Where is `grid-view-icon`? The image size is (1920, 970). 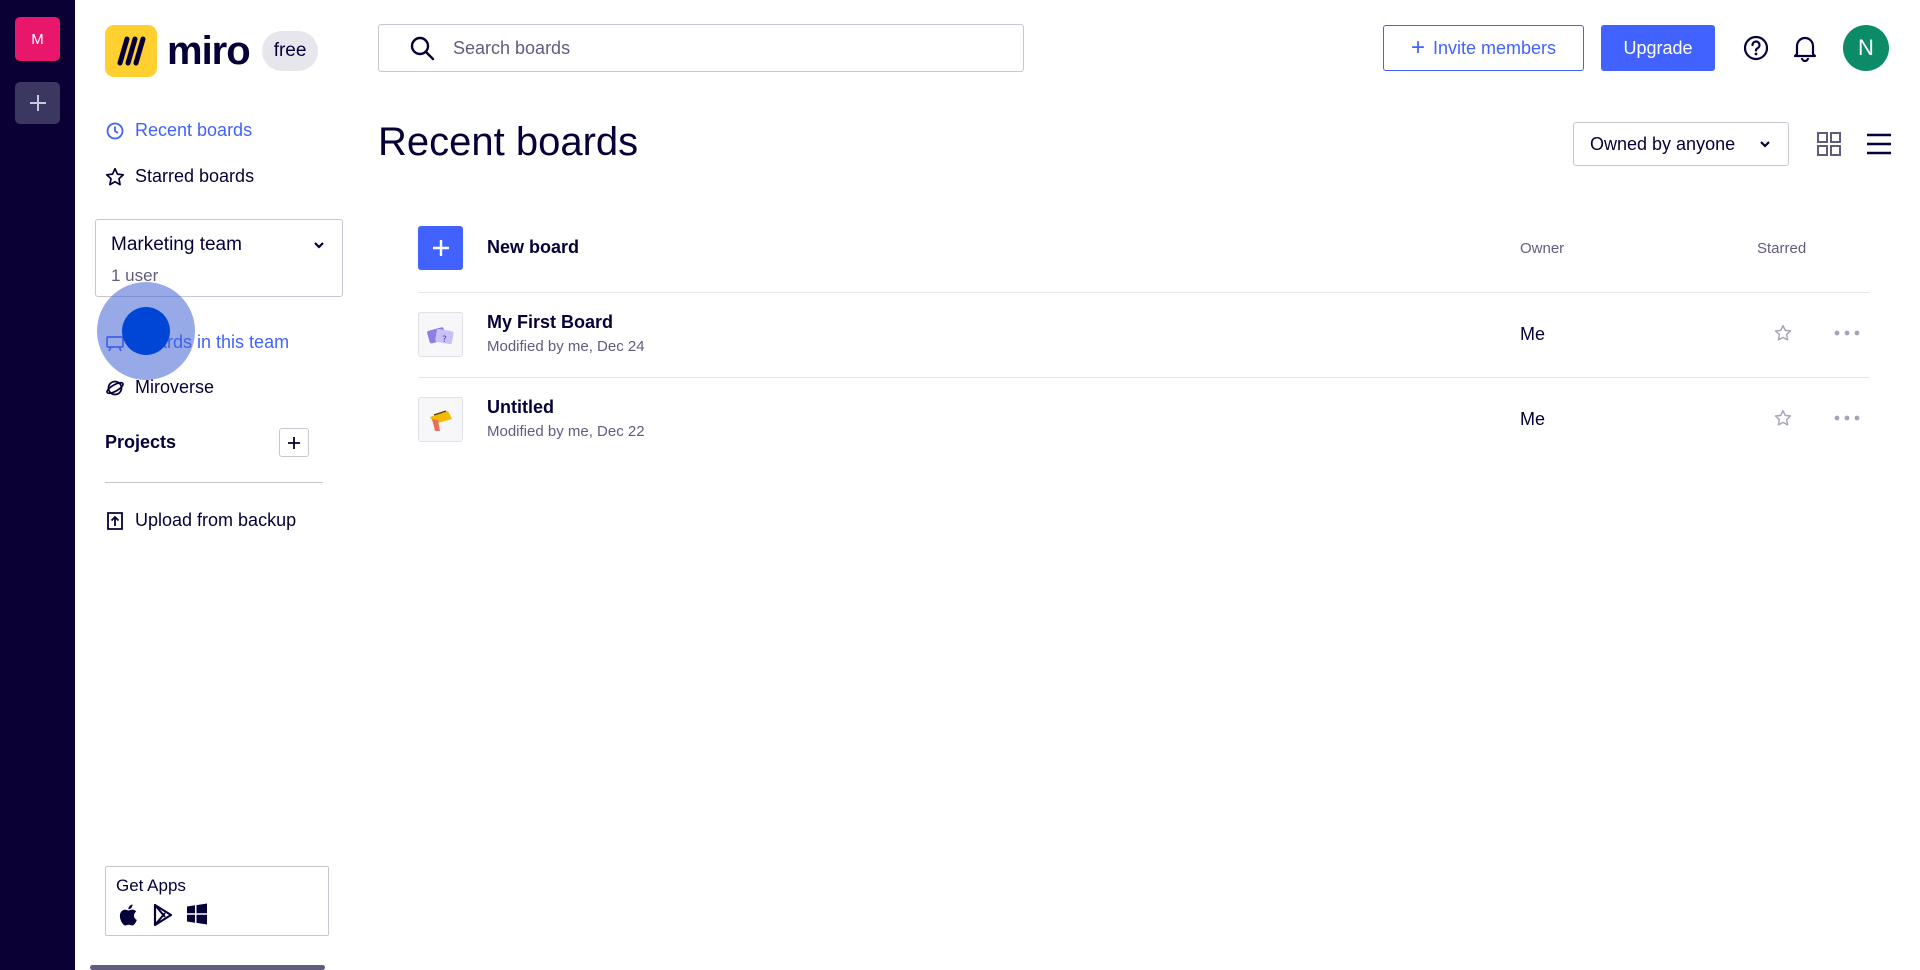 grid-view-icon is located at coordinates (1829, 146).